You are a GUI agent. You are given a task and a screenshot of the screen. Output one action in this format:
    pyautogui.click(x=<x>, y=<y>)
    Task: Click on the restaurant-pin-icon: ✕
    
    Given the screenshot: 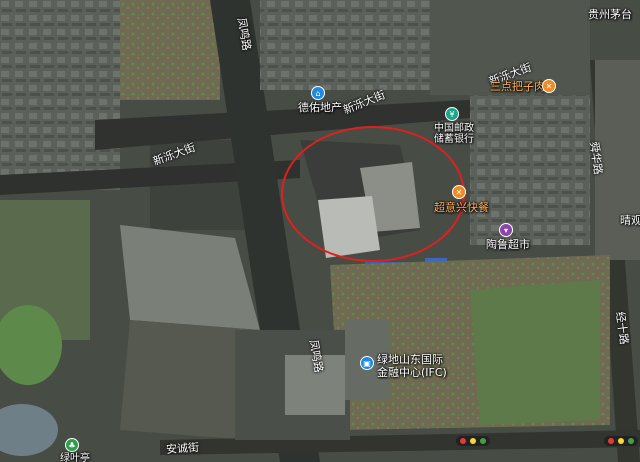 What is the action you would take?
    pyautogui.click(x=549, y=86)
    